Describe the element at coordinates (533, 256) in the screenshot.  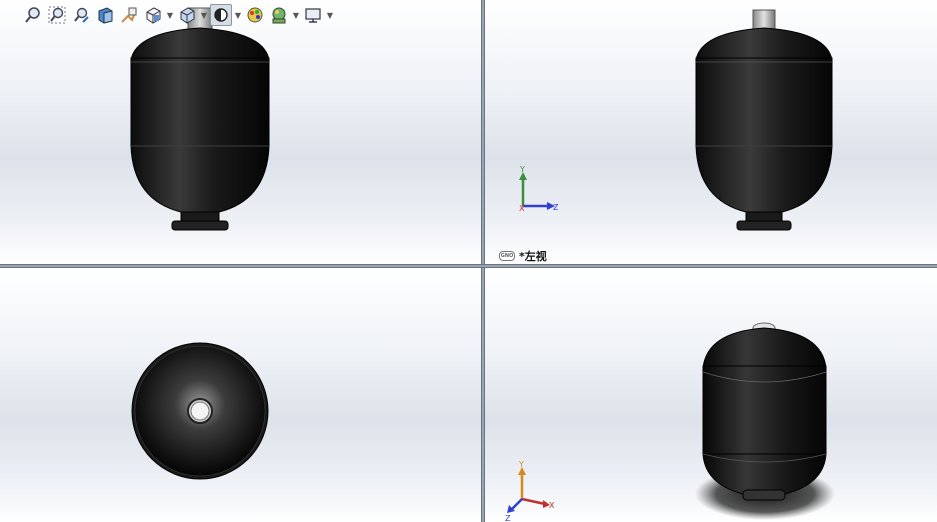
I see `view-name-text: *左视` at that location.